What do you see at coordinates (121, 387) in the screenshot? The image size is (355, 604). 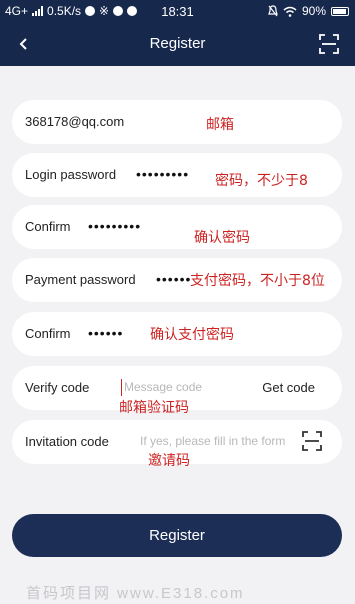 I see `text-cursor` at bounding box center [121, 387].